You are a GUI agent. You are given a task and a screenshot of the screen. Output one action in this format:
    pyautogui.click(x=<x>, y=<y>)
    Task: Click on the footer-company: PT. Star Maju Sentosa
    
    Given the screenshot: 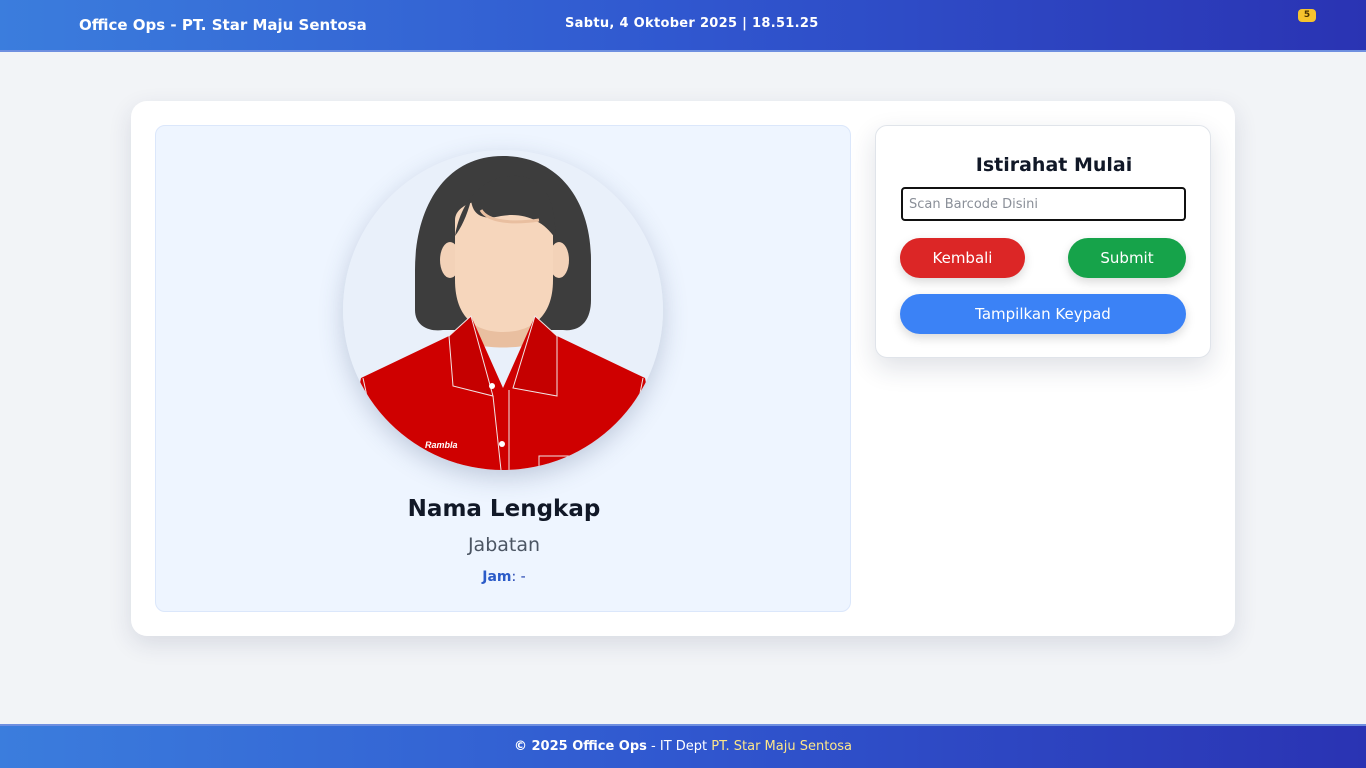 What is the action you would take?
    pyautogui.click(x=782, y=746)
    